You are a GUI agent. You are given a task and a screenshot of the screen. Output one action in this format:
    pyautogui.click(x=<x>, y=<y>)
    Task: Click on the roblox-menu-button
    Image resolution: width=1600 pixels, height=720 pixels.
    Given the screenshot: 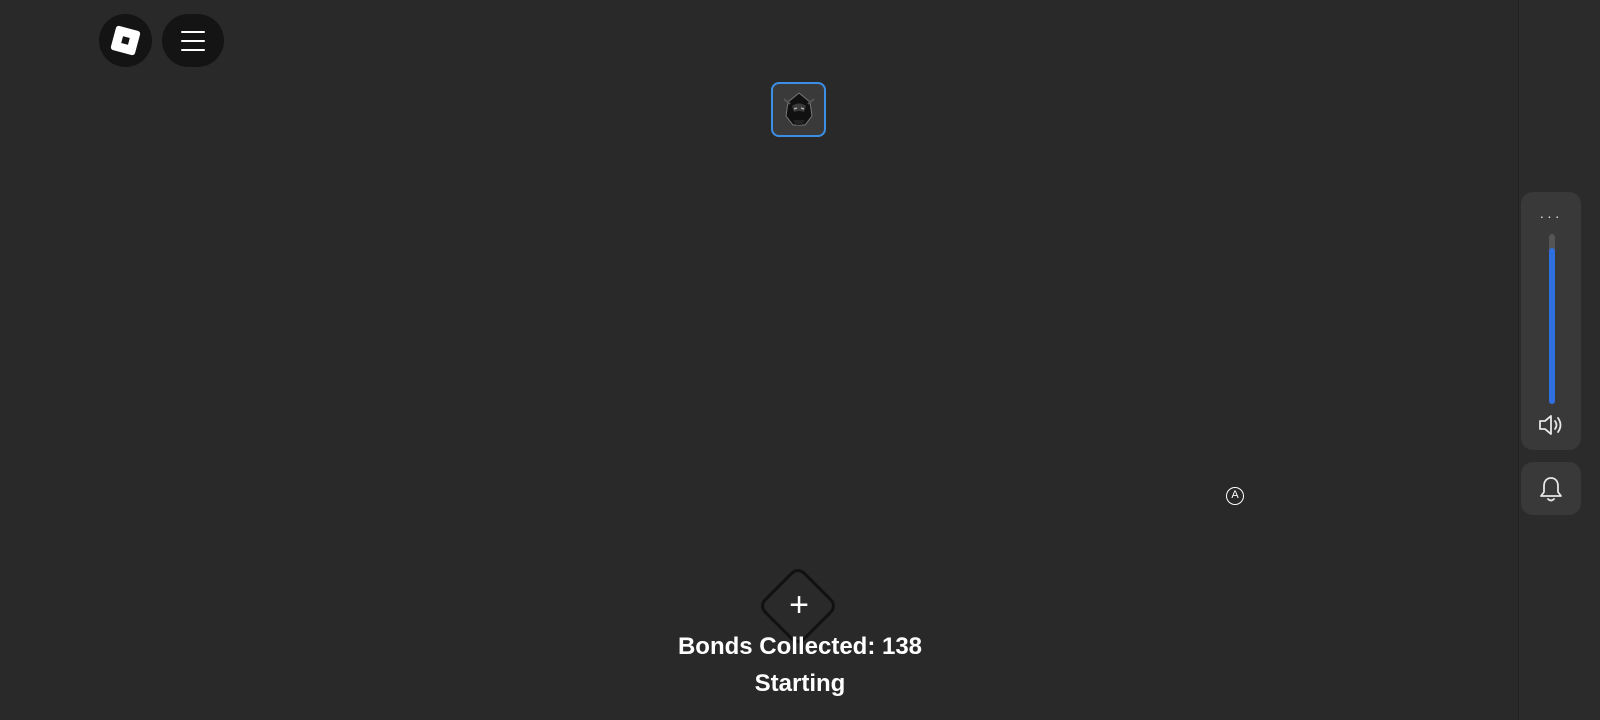 What is the action you would take?
    pyautogui.click(x=125, y=40)
    